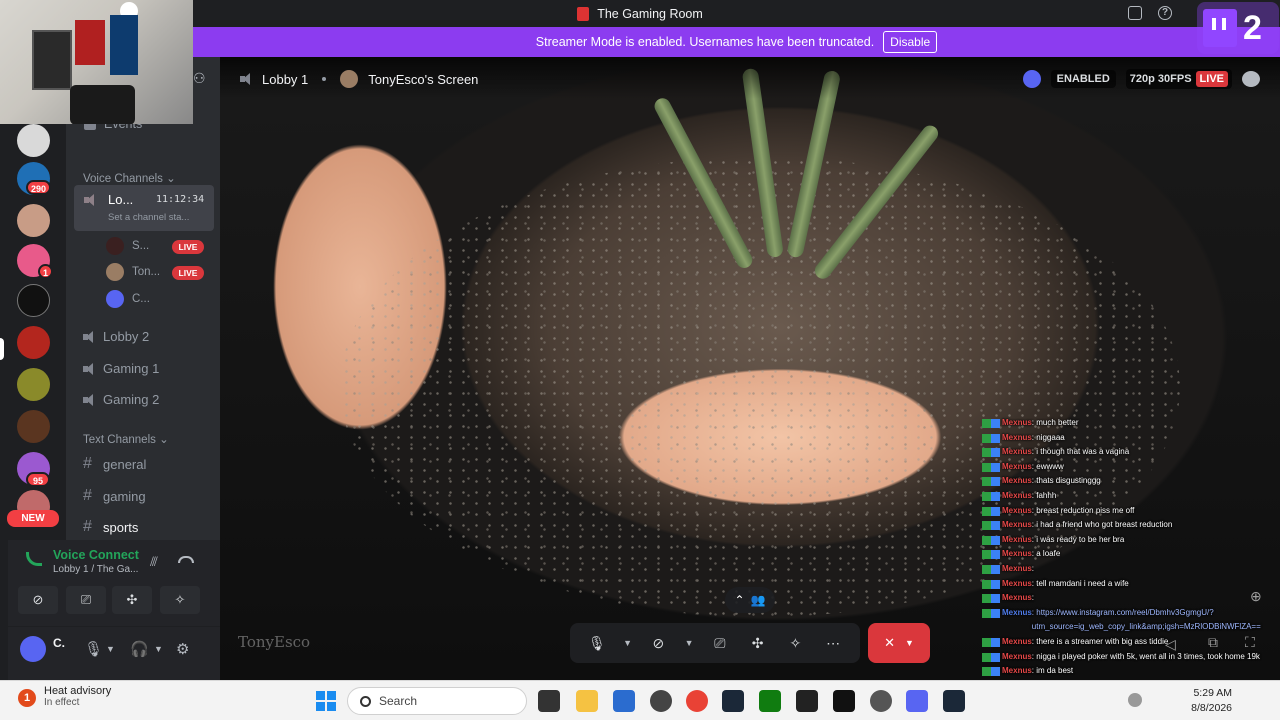 The height and width of the screenshot is (720, 1280). I want to click on text-channels-category: Text Channels ⌄, so click(126, 439).